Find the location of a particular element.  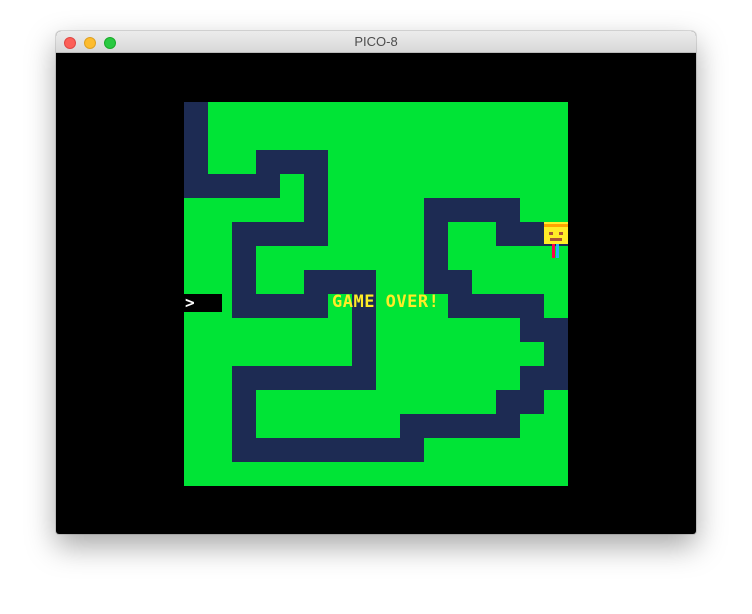

player-leg-right is located at coordinates (557, 251).